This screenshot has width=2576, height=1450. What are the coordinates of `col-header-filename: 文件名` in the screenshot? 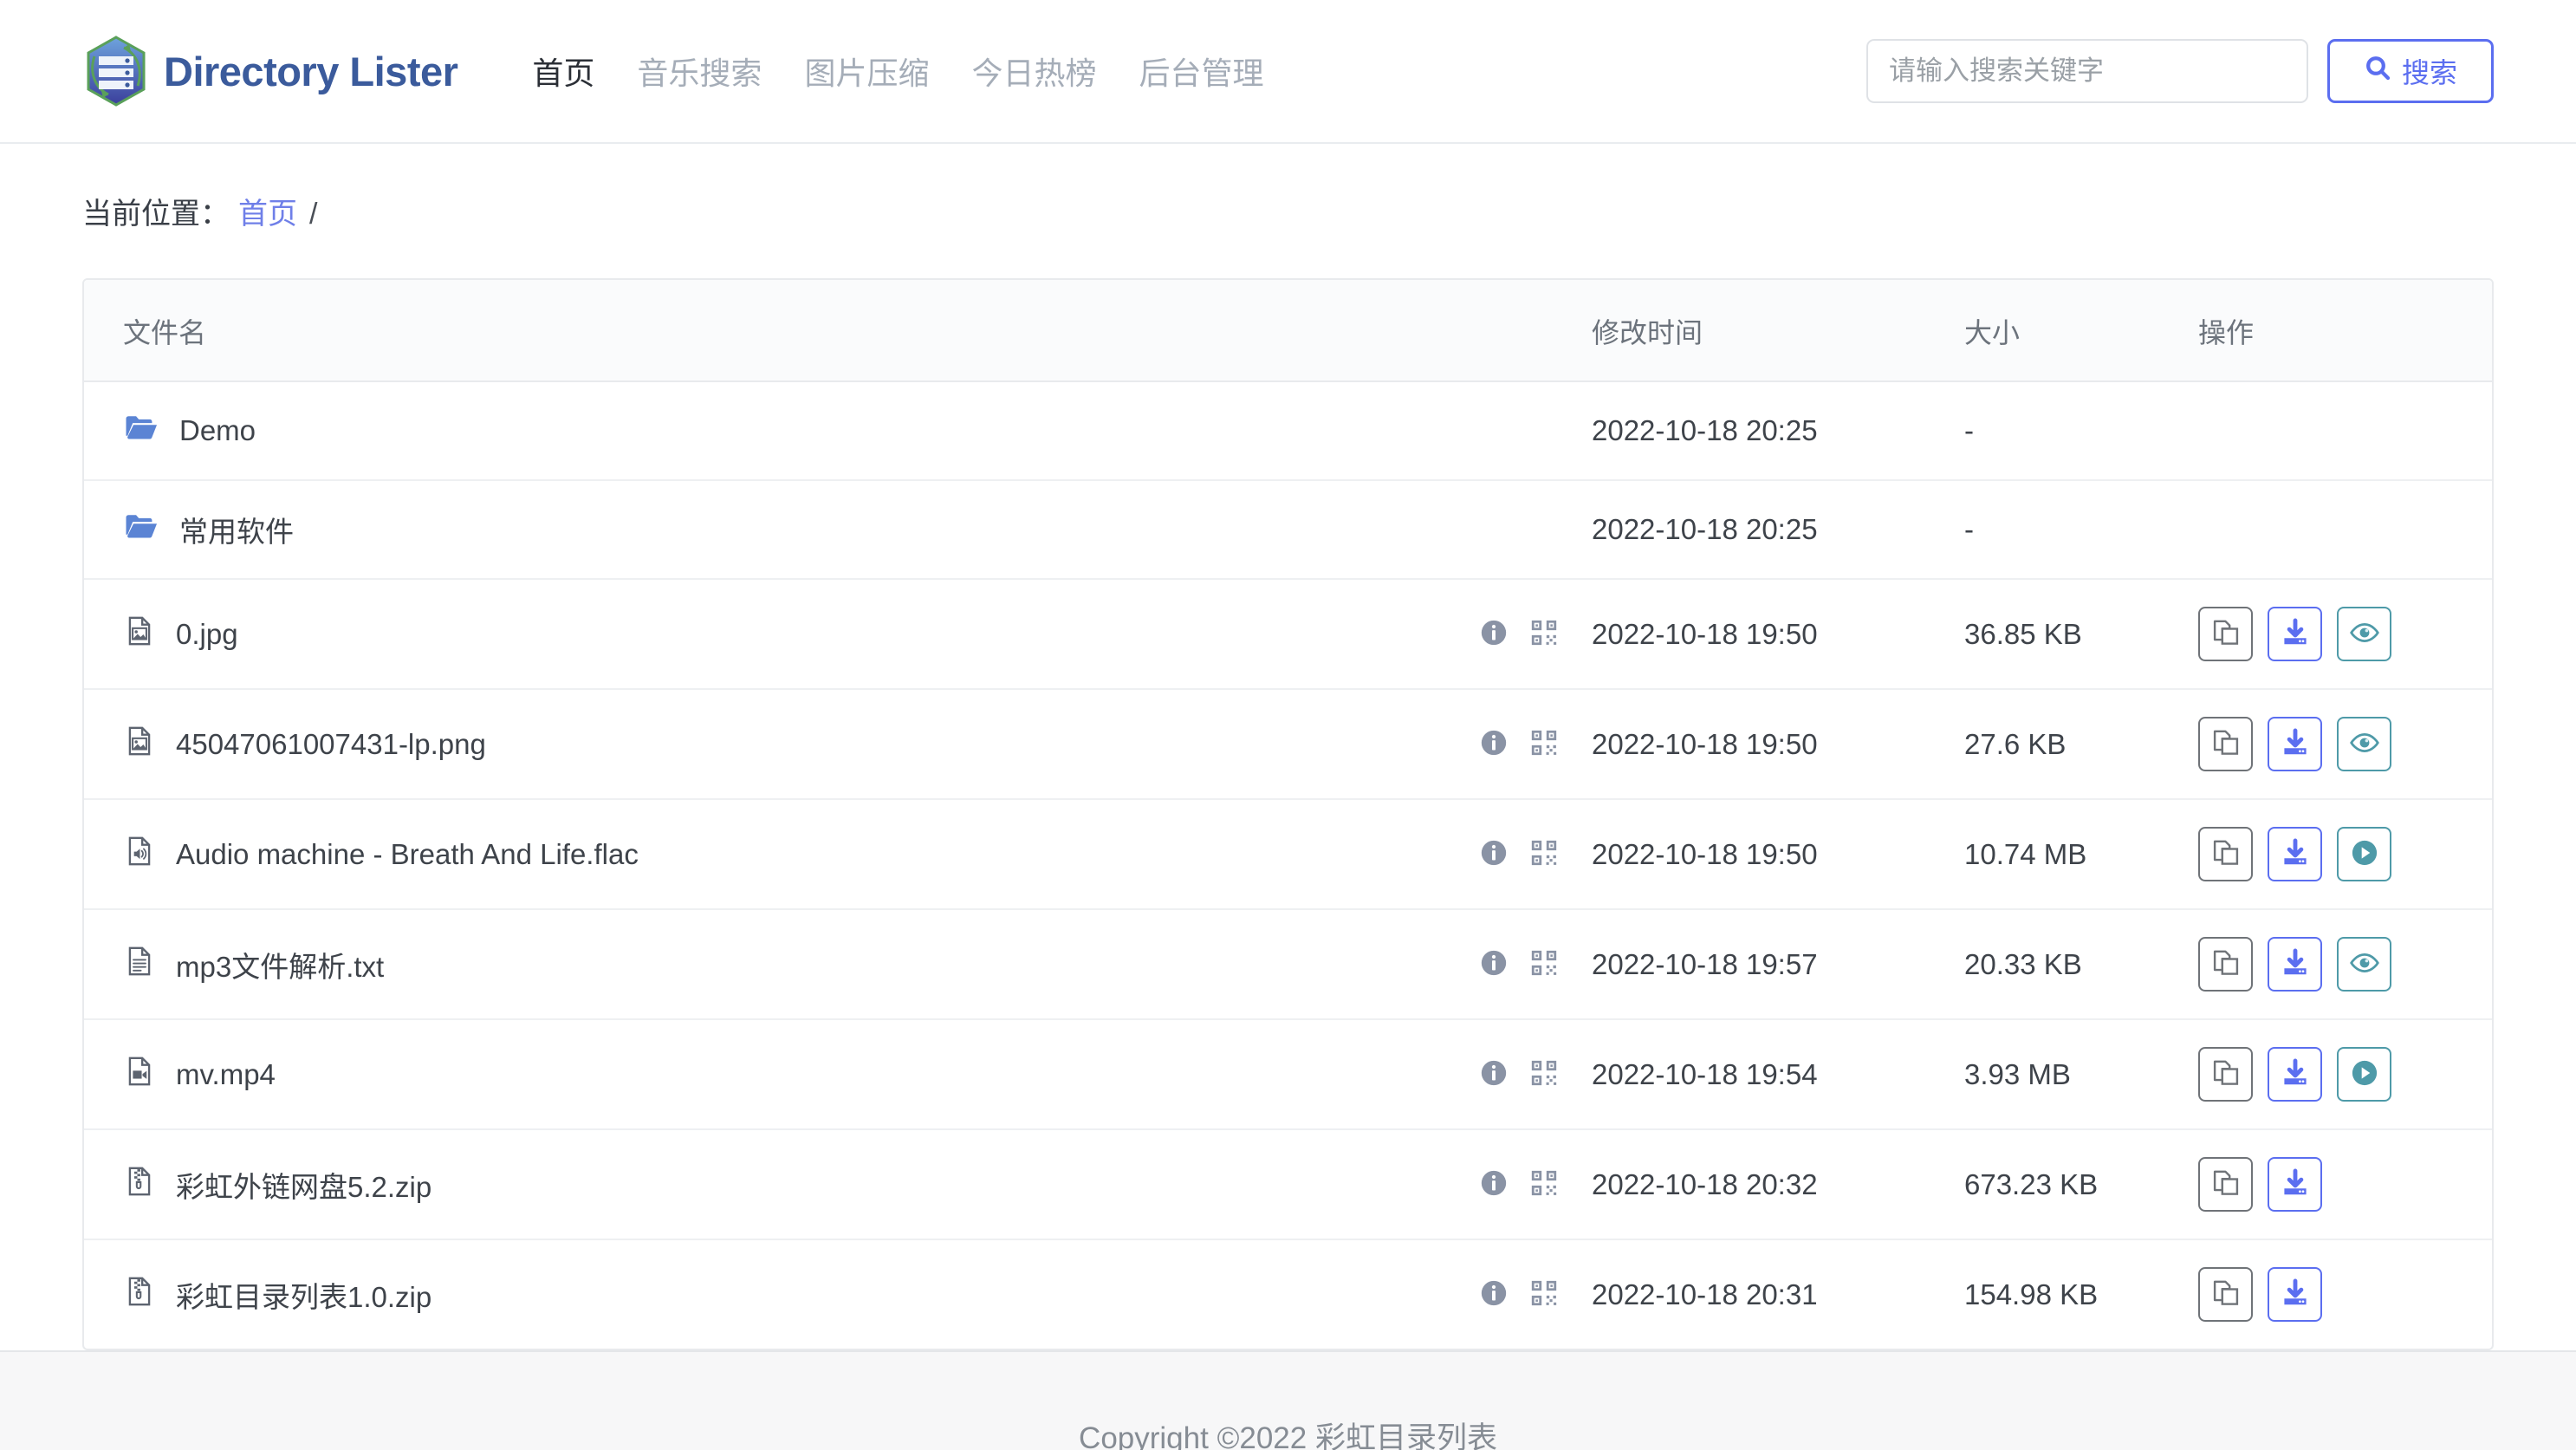 It's located at (782, 331).